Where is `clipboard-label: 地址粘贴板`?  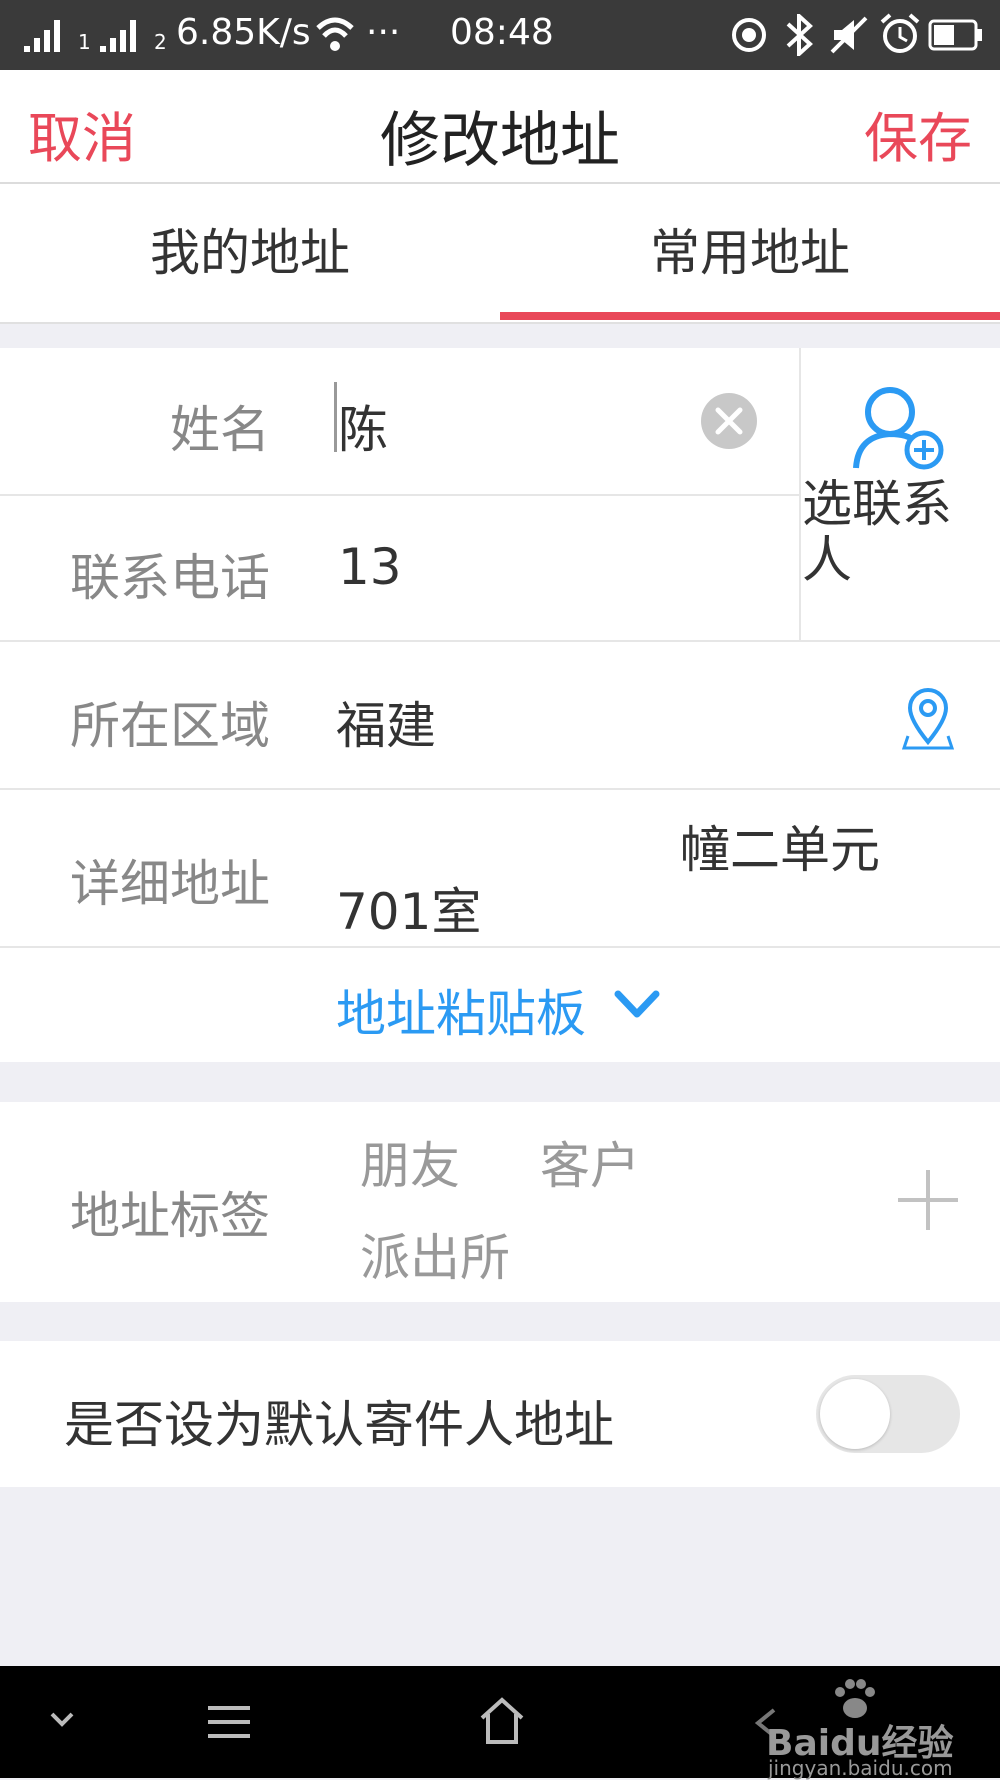 clipboard-label: 地址粘贴板 is located at coordinates (461, 1014).